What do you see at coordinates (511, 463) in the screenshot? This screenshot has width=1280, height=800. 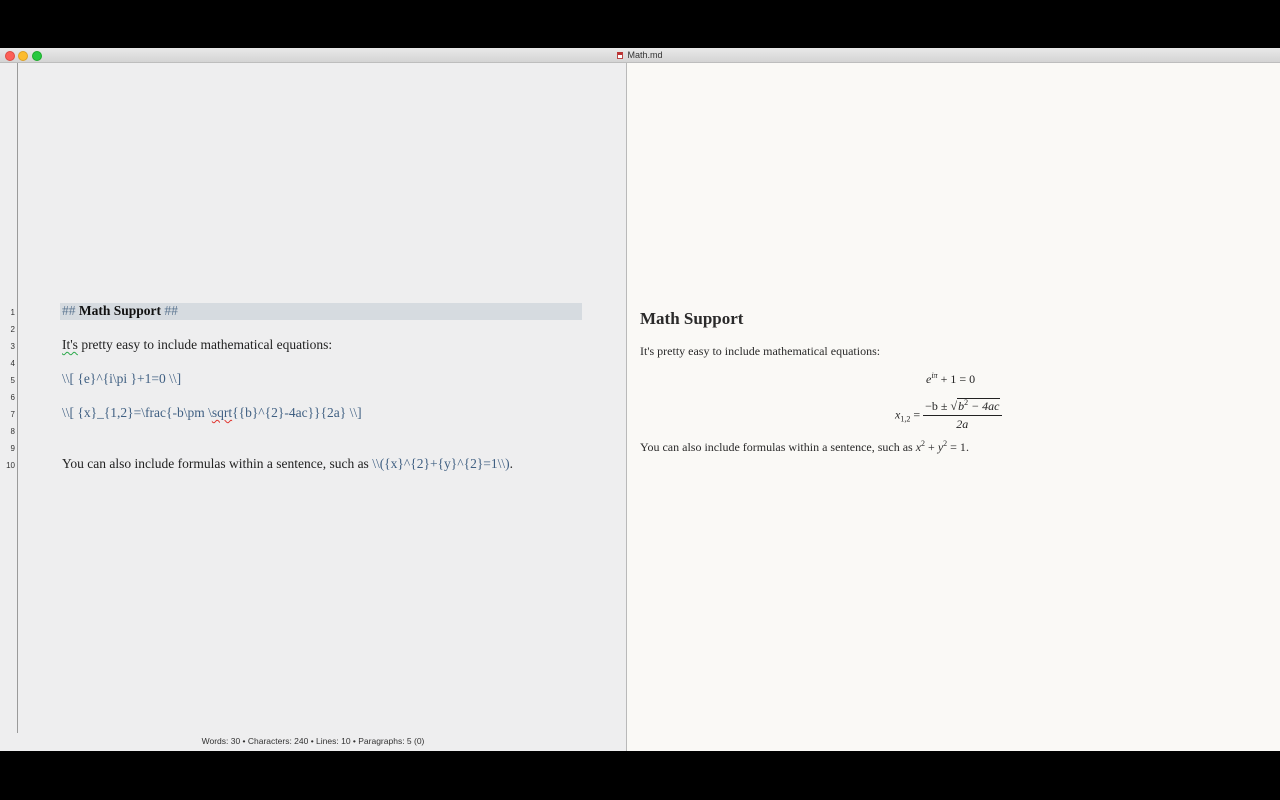 I see `editor-text: .` at bounding box center [511, 463].